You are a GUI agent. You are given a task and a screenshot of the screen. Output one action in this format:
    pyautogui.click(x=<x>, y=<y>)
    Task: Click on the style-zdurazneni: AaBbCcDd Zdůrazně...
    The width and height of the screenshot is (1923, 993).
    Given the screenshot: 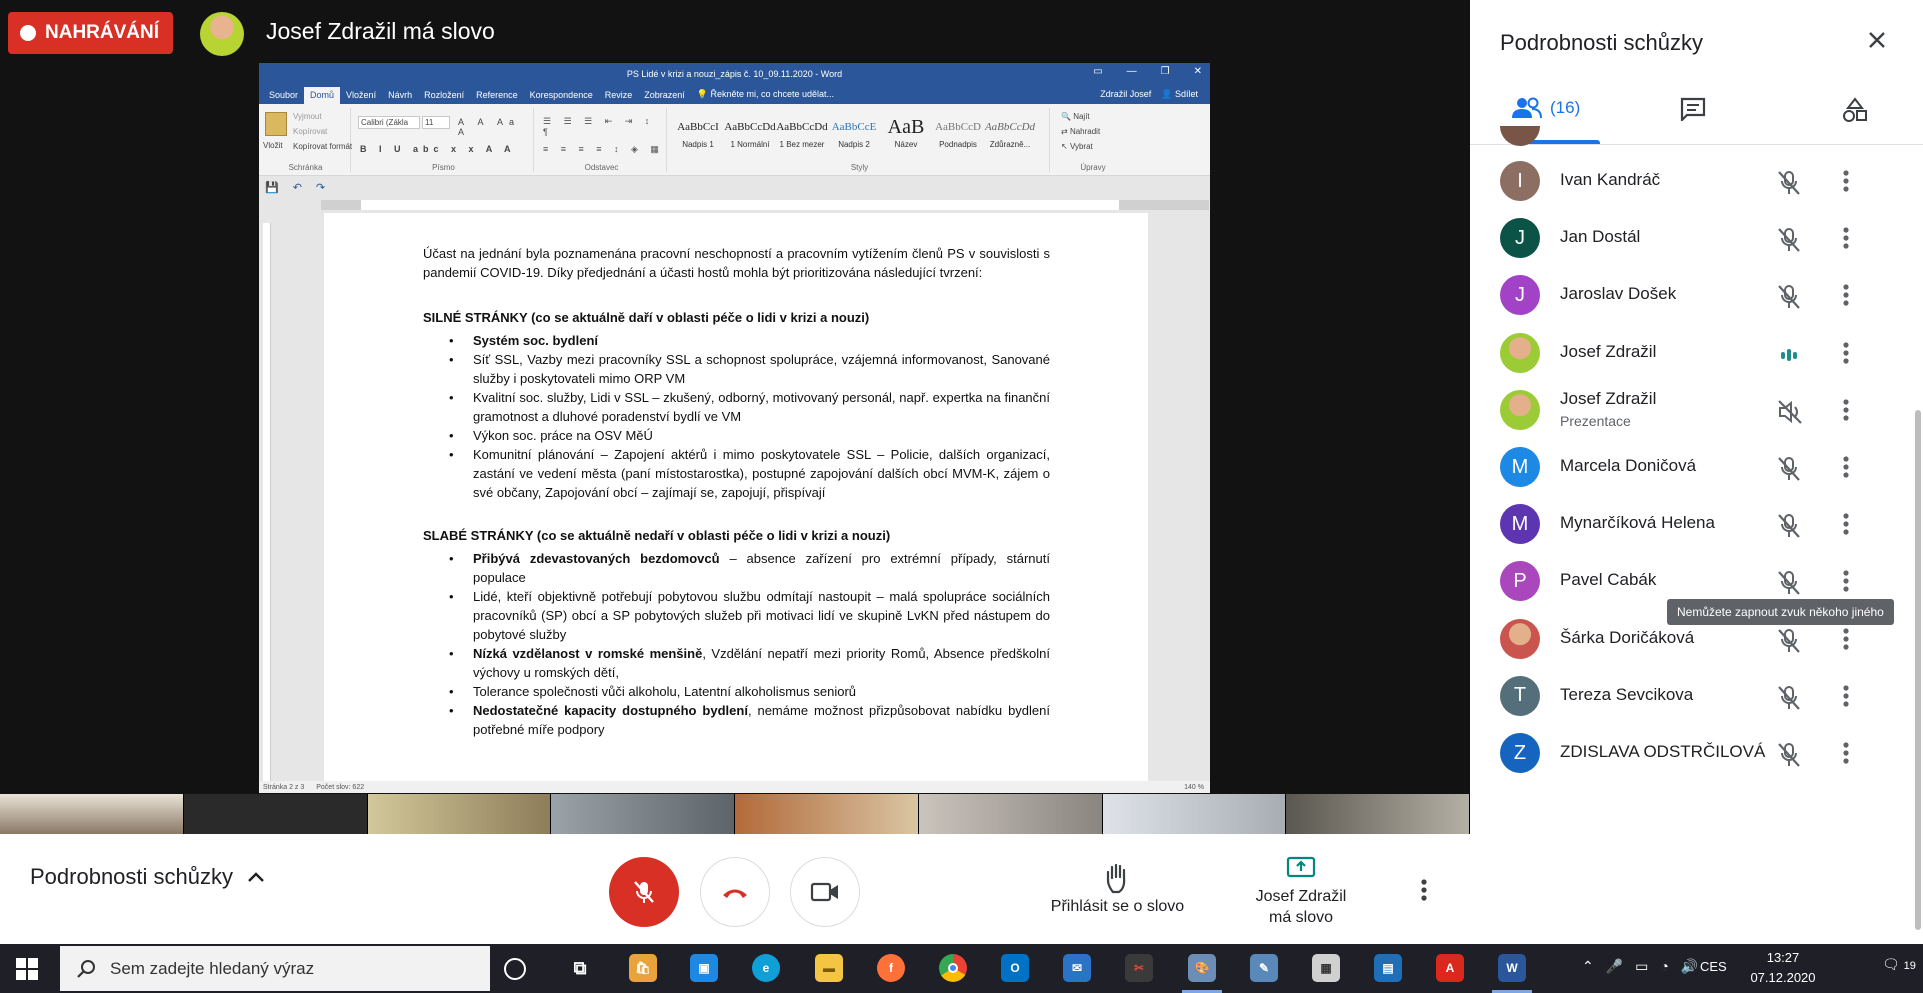 What is the action you would take?
    pyautogui.click(x=1010, y=136)
    